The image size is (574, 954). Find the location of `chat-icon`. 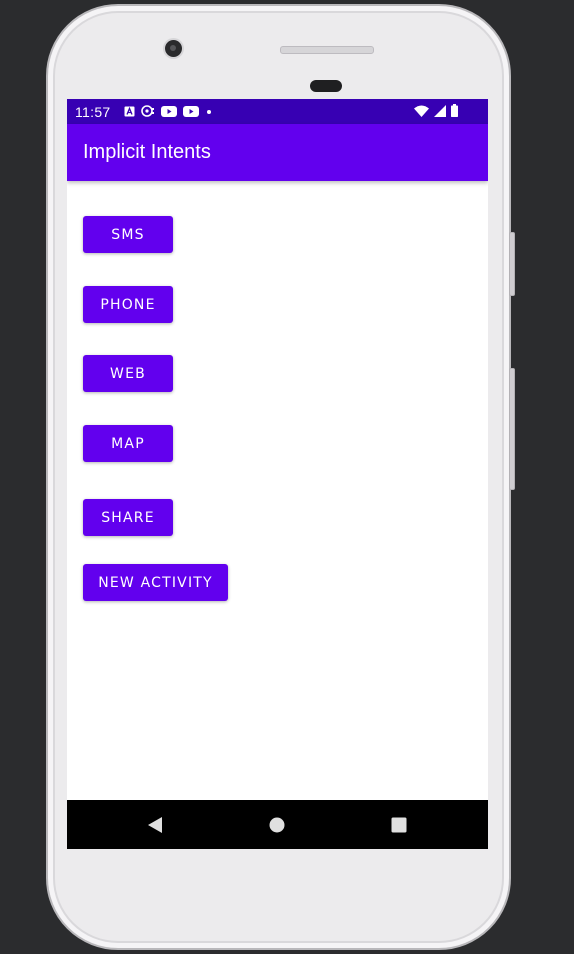

chat-icon is located at coordinates (148, 111).